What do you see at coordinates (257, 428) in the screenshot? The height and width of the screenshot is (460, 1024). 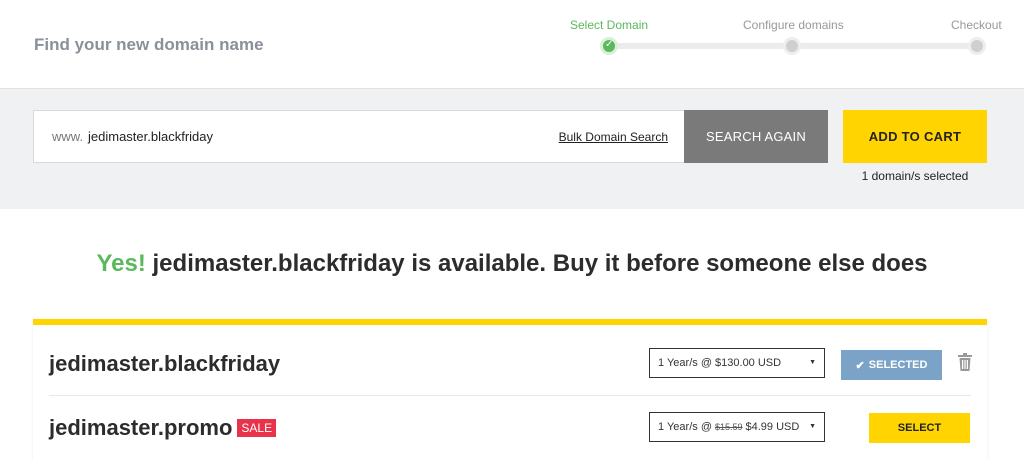 I see `sale-badge: SALE` at bounding box center [257, 428].